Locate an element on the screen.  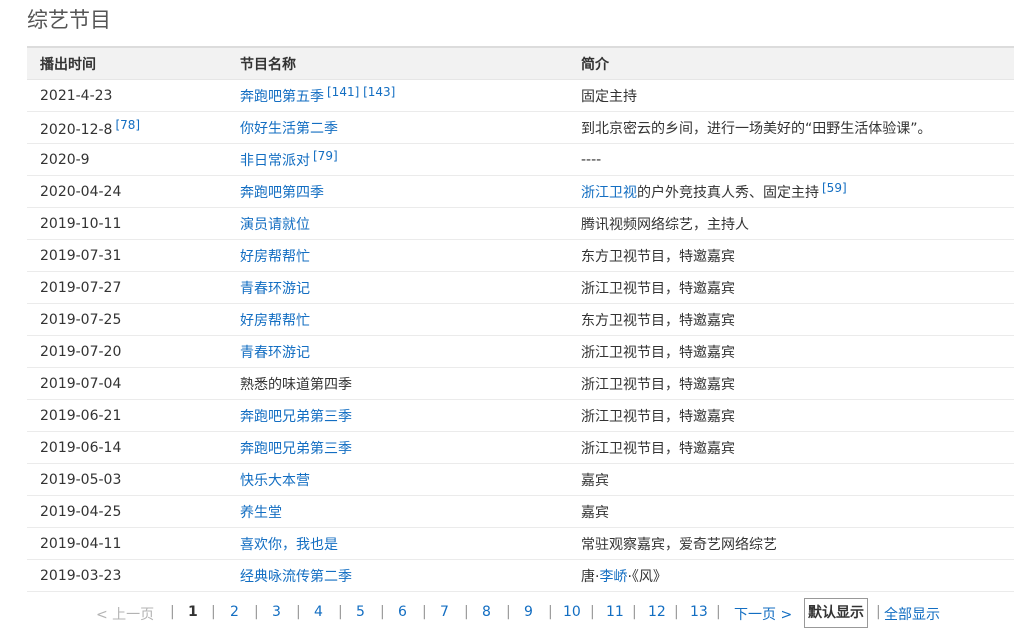
table-header-row: 播出时间 节目名称 简介 is located at coordinates (520, 63).